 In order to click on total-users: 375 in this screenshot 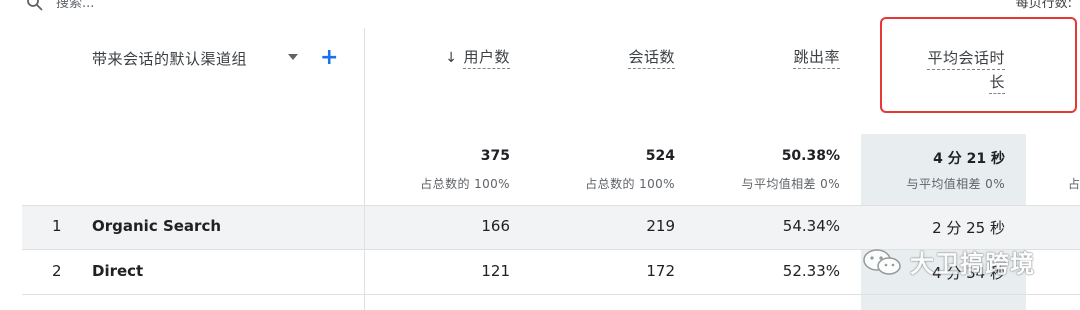, I will do `click(495, 156)`.